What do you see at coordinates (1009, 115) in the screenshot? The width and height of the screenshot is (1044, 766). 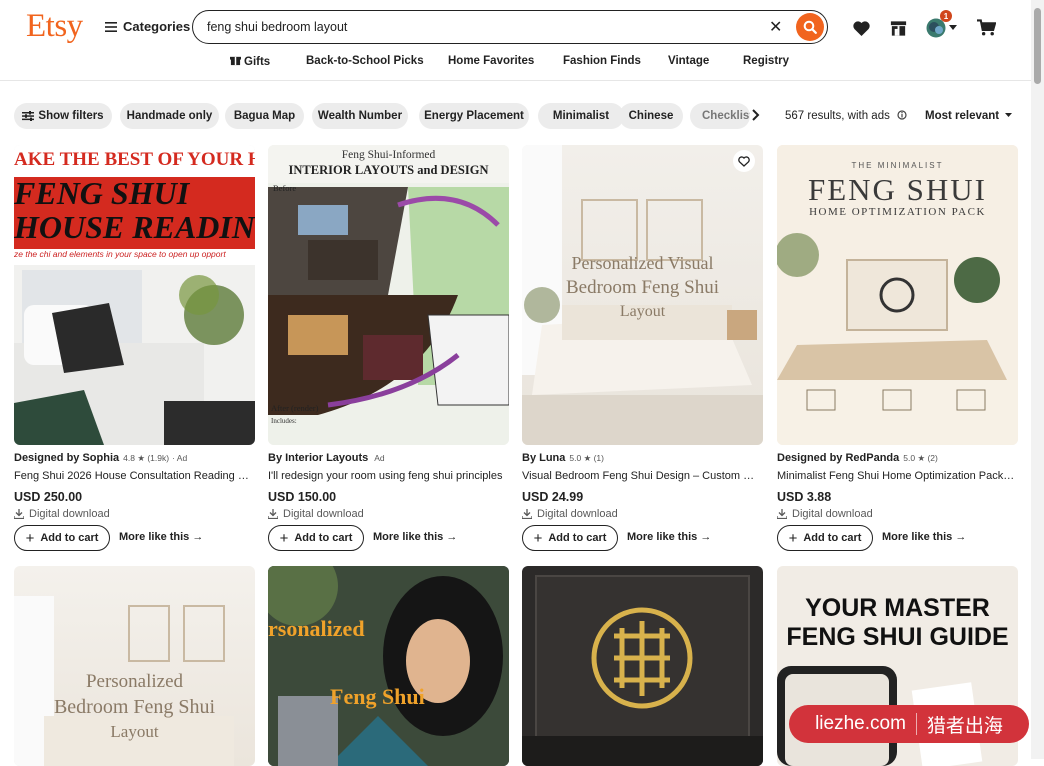 I see `caret-down-icon` at bounding box center [1009, 115].